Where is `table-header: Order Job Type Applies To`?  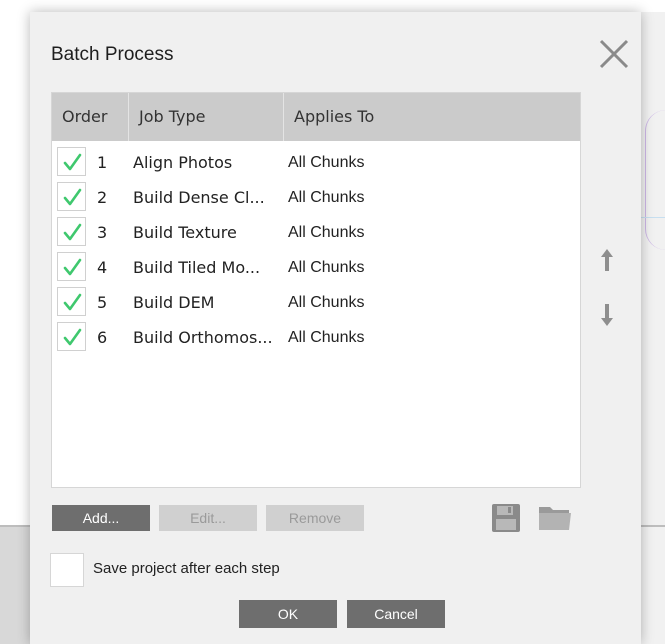 table-header: Order Job Type Applies To is located at coordinates (316, 117).